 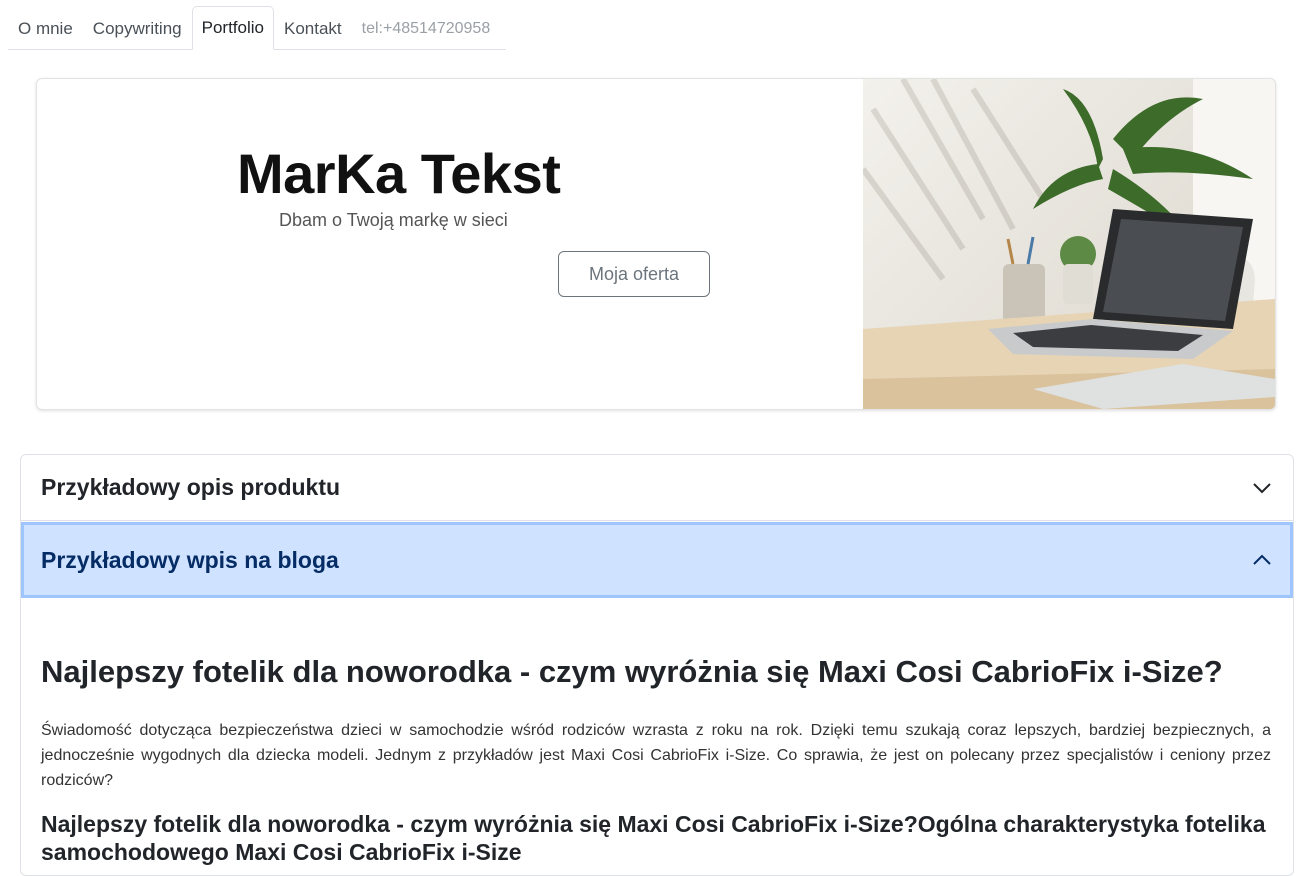 What do you see at coordinates (232, 28) in the screenshot?
I see `tab-portfolio: Portfolio` at bounding box center [232, 28].